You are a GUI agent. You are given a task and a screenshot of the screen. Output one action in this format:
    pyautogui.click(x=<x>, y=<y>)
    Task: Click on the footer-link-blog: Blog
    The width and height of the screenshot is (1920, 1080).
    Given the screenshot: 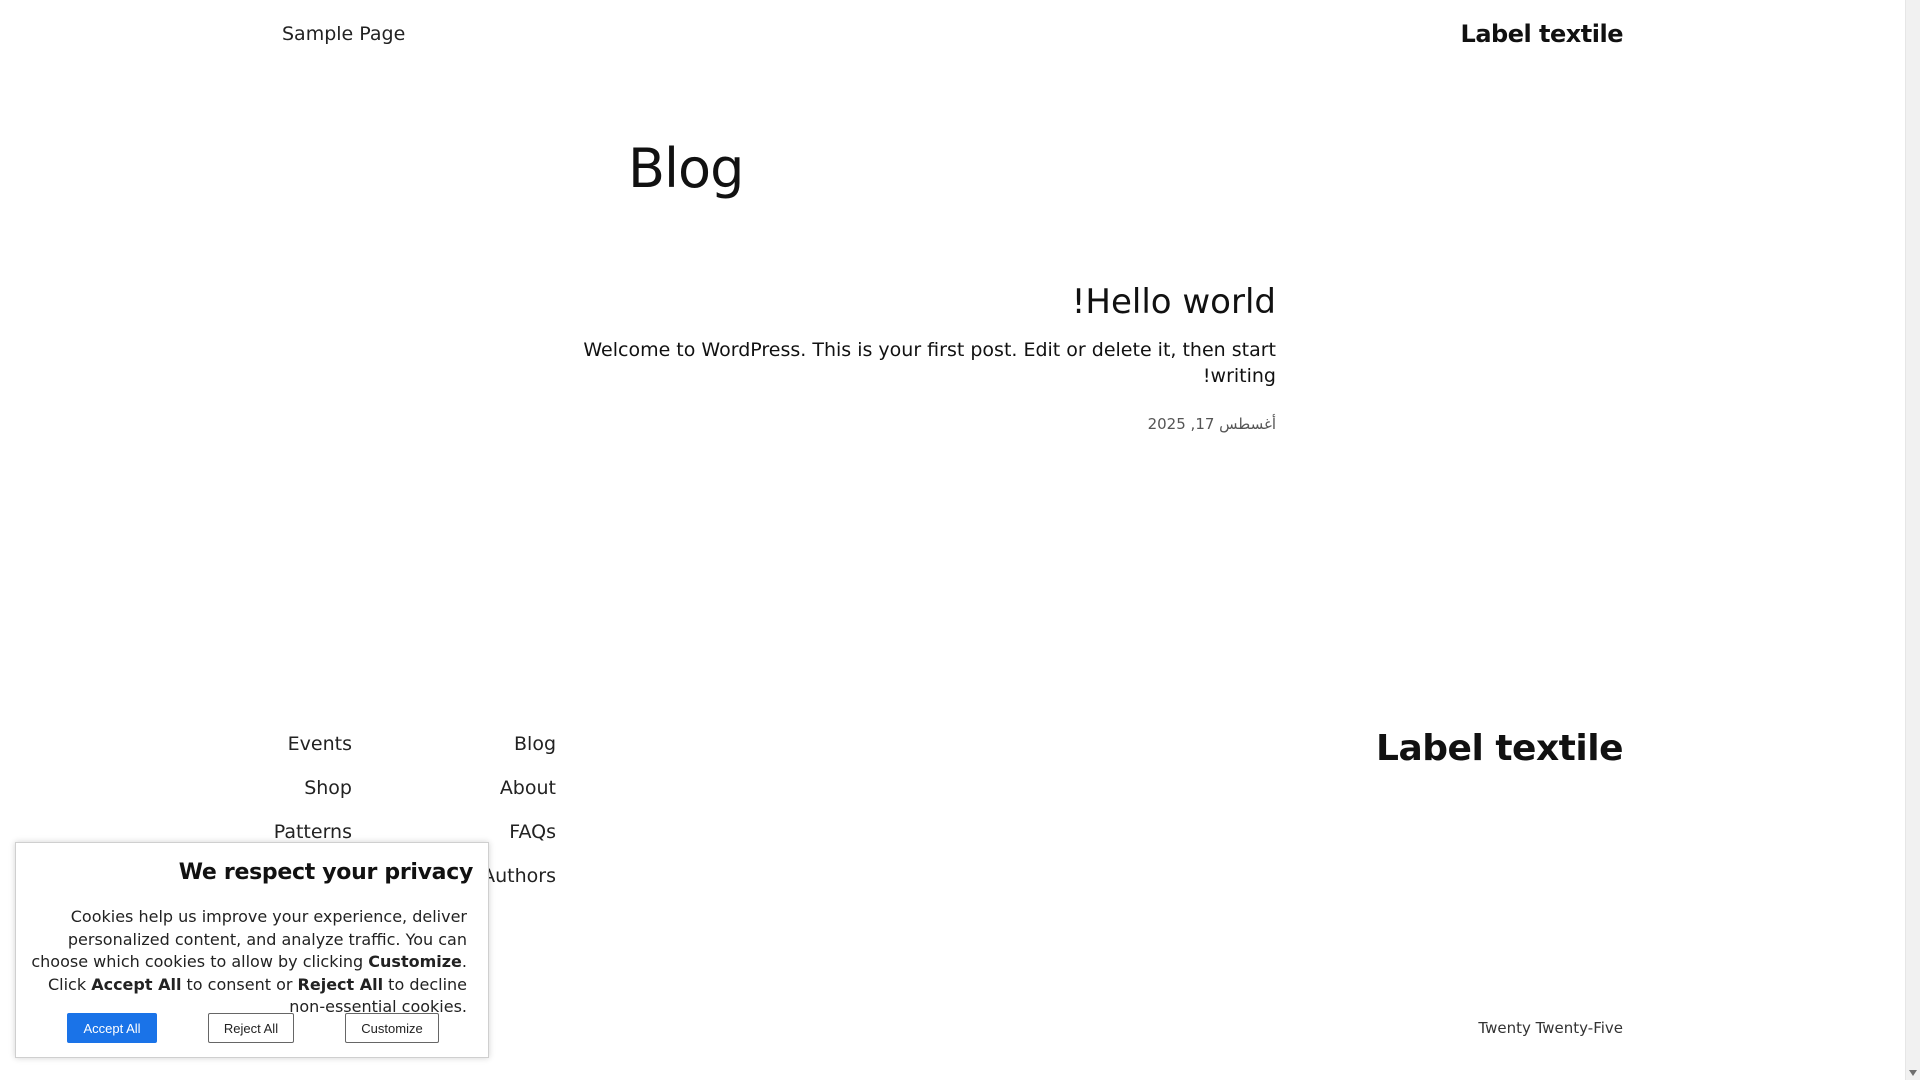 What is the action you would take?
    pyautogui.click(x=519, y=752)
    